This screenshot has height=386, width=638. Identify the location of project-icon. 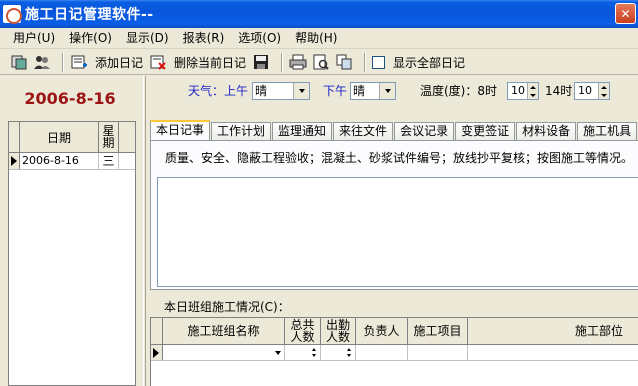
(19, 62).